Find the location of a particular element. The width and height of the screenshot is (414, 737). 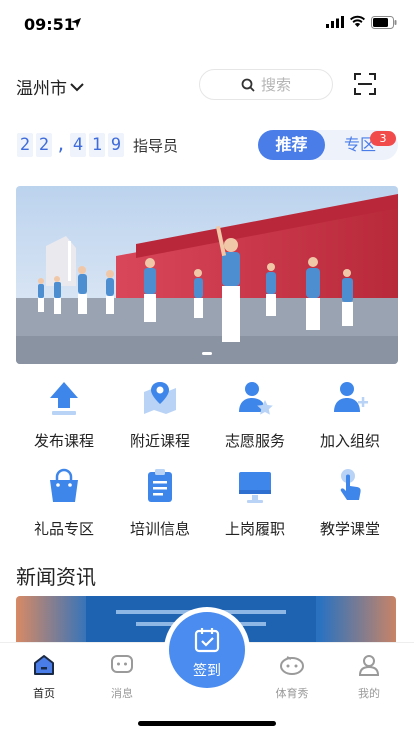

home-indicator is located at coordinates (207, 723).